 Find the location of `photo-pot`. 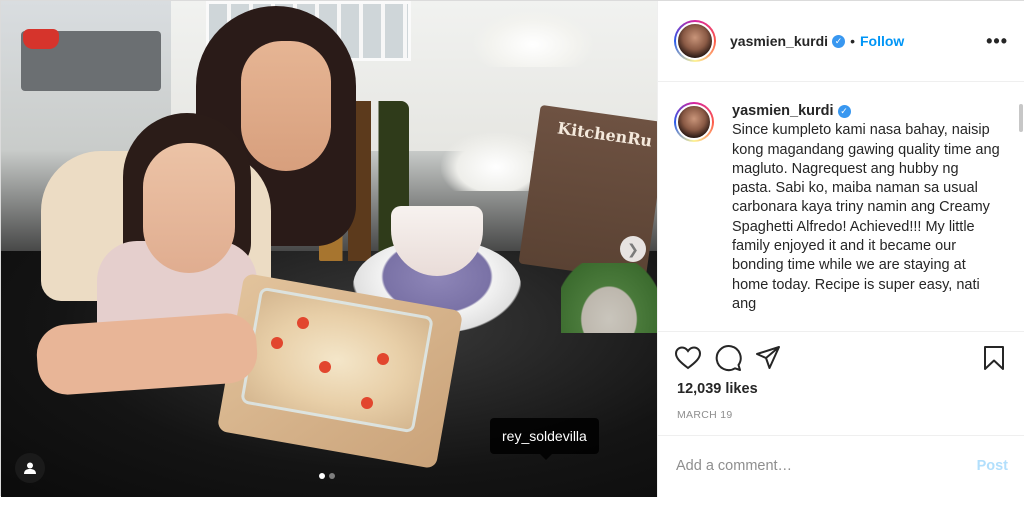

photo-pot is located at coordinates (41, 39).